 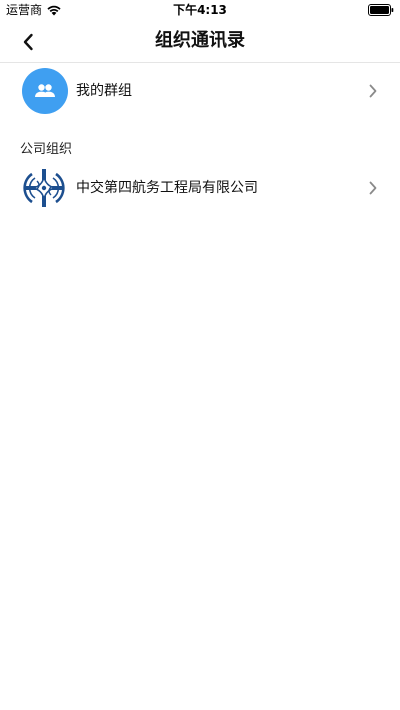 What do you see at coordinates (381, 10) in the screenshot?
I see `battery-icon` at bounding box center [381, 10].